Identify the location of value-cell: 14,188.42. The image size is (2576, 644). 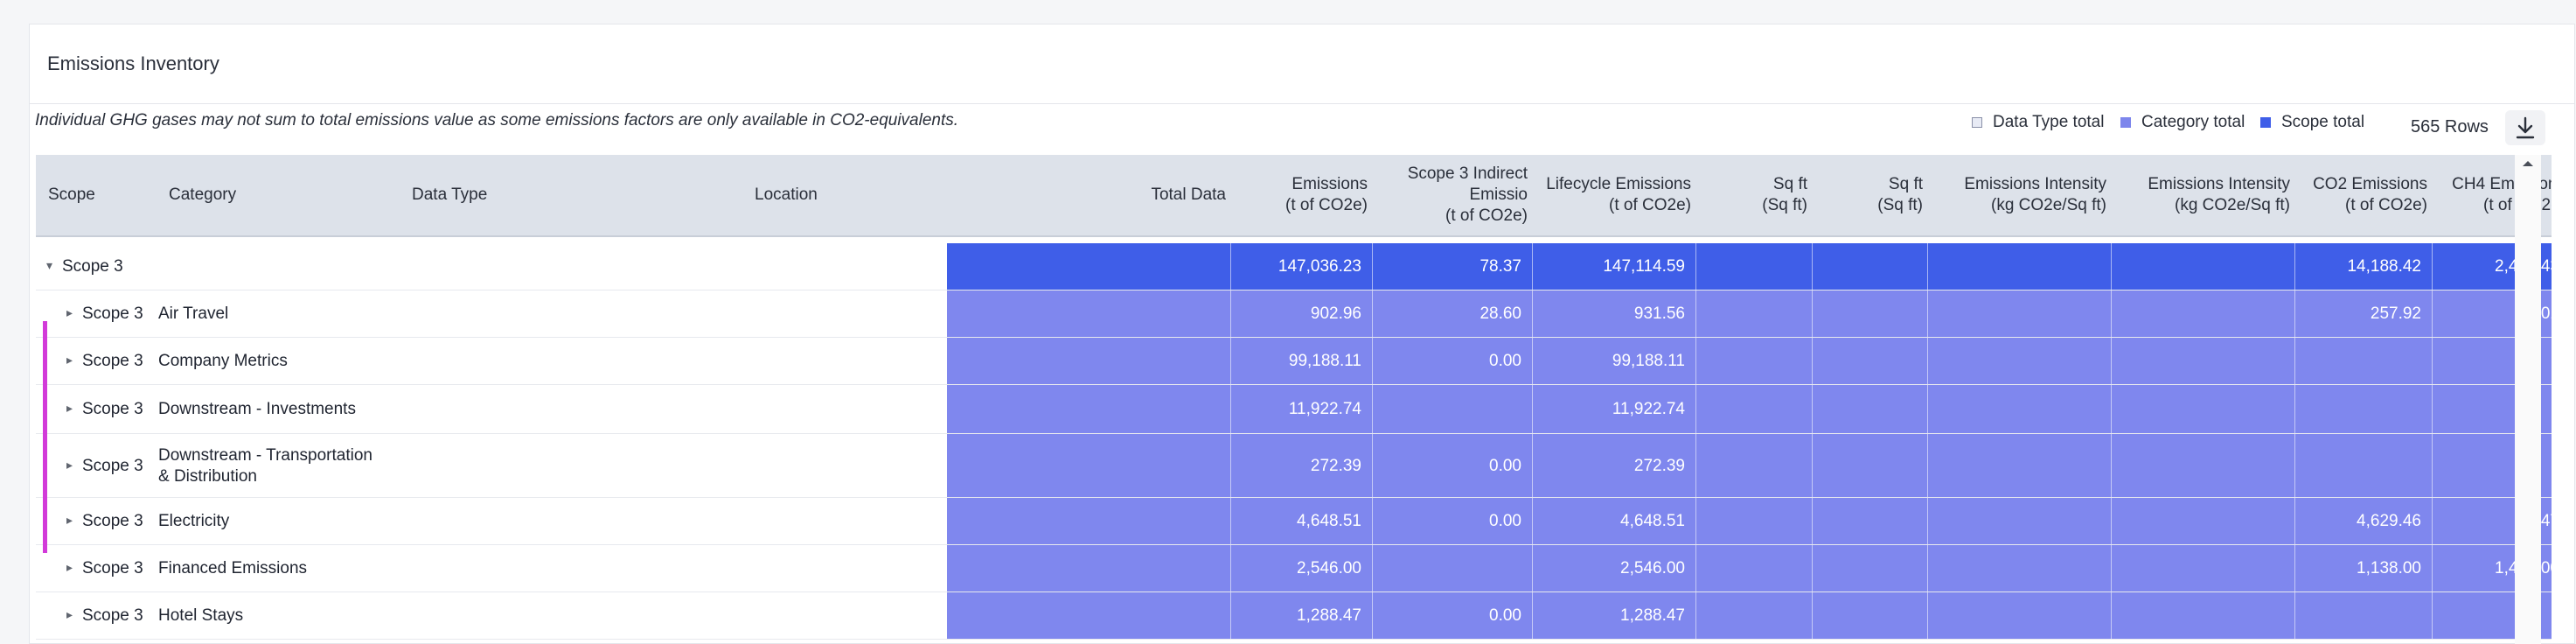
(2364, 266).